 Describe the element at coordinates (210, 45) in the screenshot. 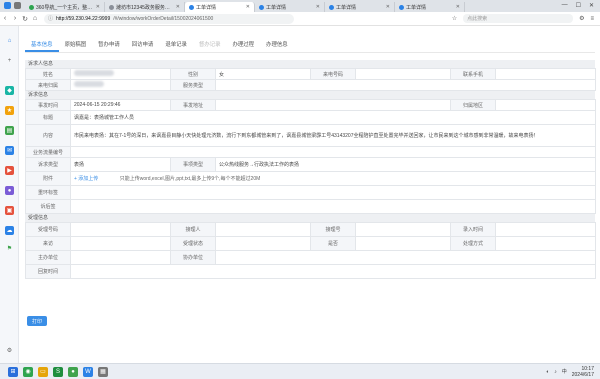

I see `tab-supervise-record: 督办记录` at that location.